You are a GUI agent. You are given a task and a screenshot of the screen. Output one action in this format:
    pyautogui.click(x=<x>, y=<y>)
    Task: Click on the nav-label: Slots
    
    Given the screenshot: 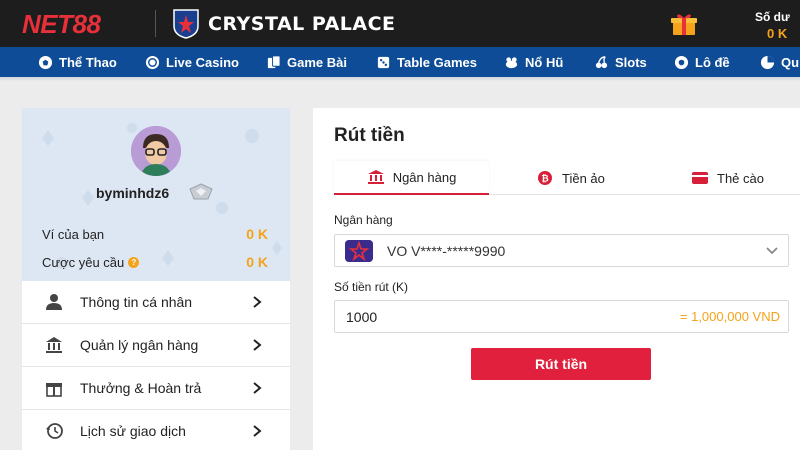 What is the action you would take?
    pyautogui.click(x=631, y=62)
    